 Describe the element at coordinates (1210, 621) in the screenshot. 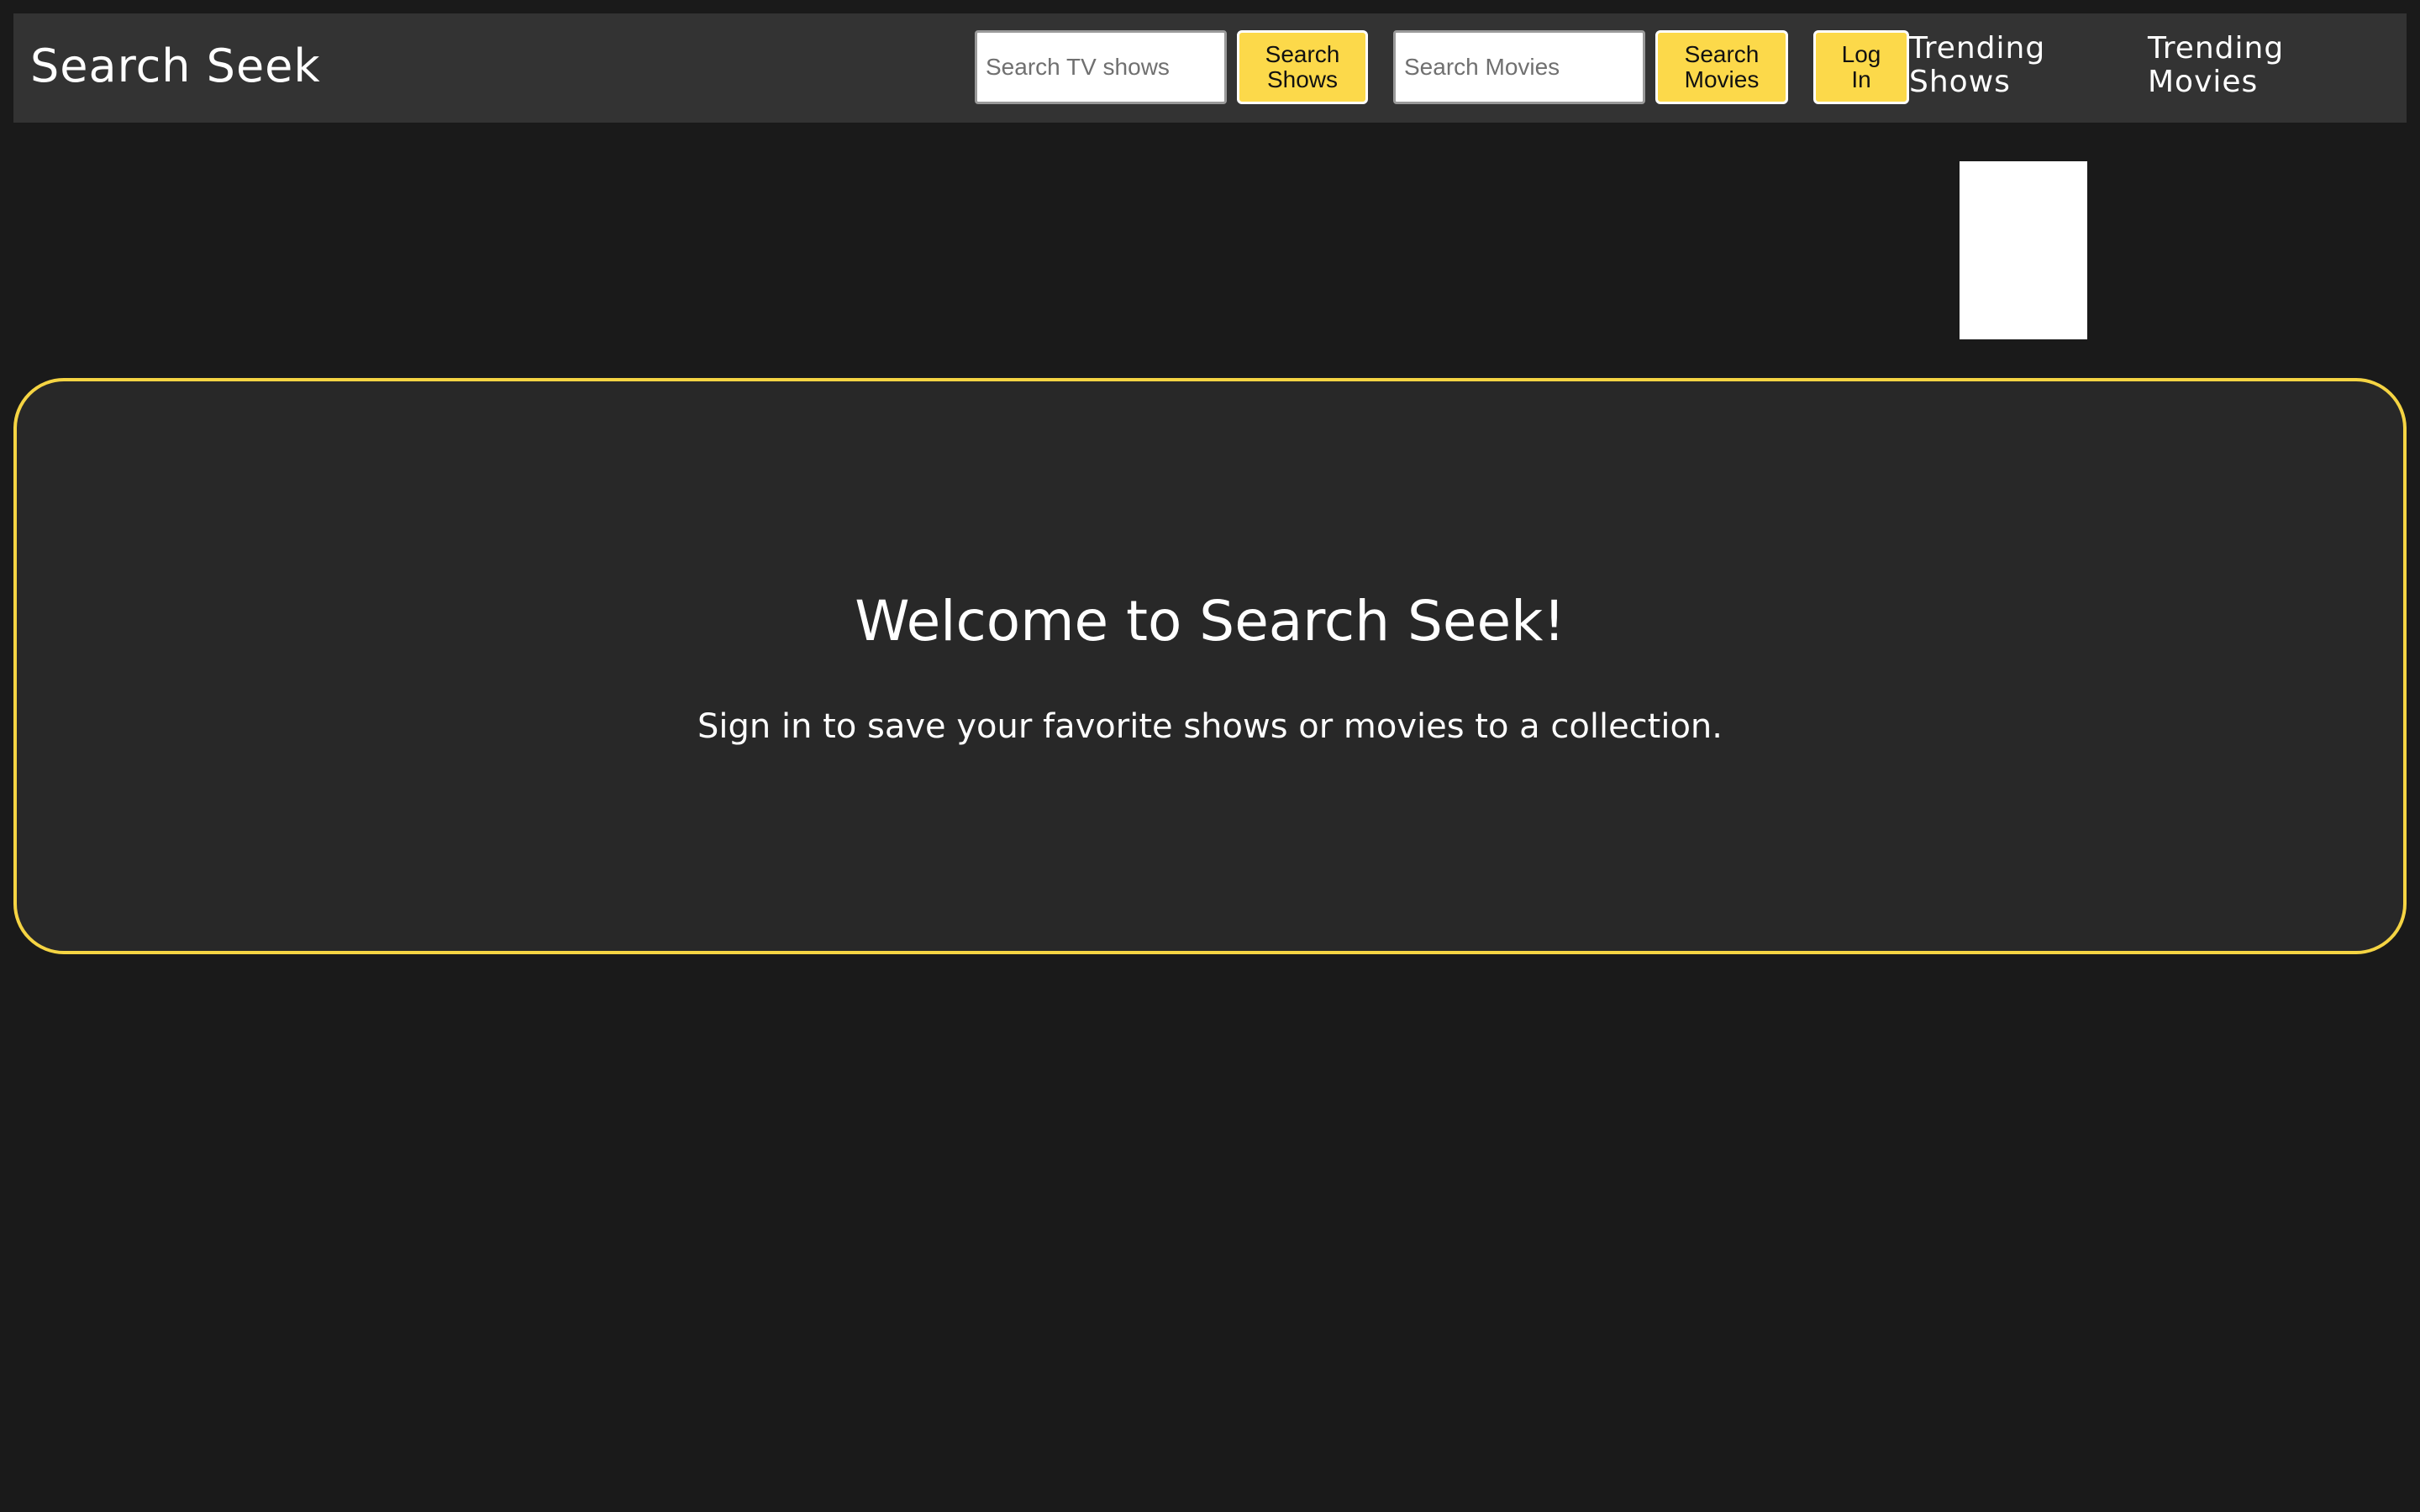

I see `welcome-title: Welcome to Search Seek!` at that location.